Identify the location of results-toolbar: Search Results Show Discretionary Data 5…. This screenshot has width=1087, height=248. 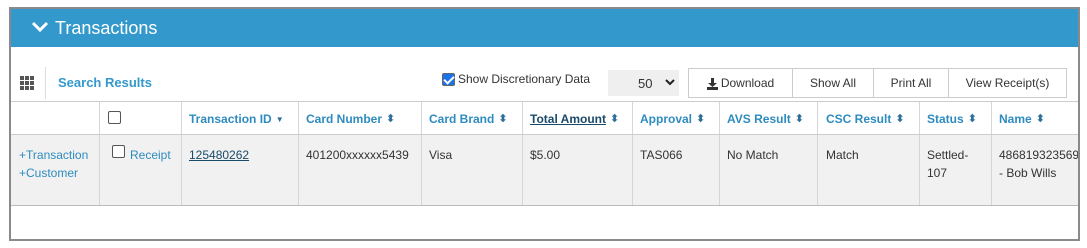
(544, 83).